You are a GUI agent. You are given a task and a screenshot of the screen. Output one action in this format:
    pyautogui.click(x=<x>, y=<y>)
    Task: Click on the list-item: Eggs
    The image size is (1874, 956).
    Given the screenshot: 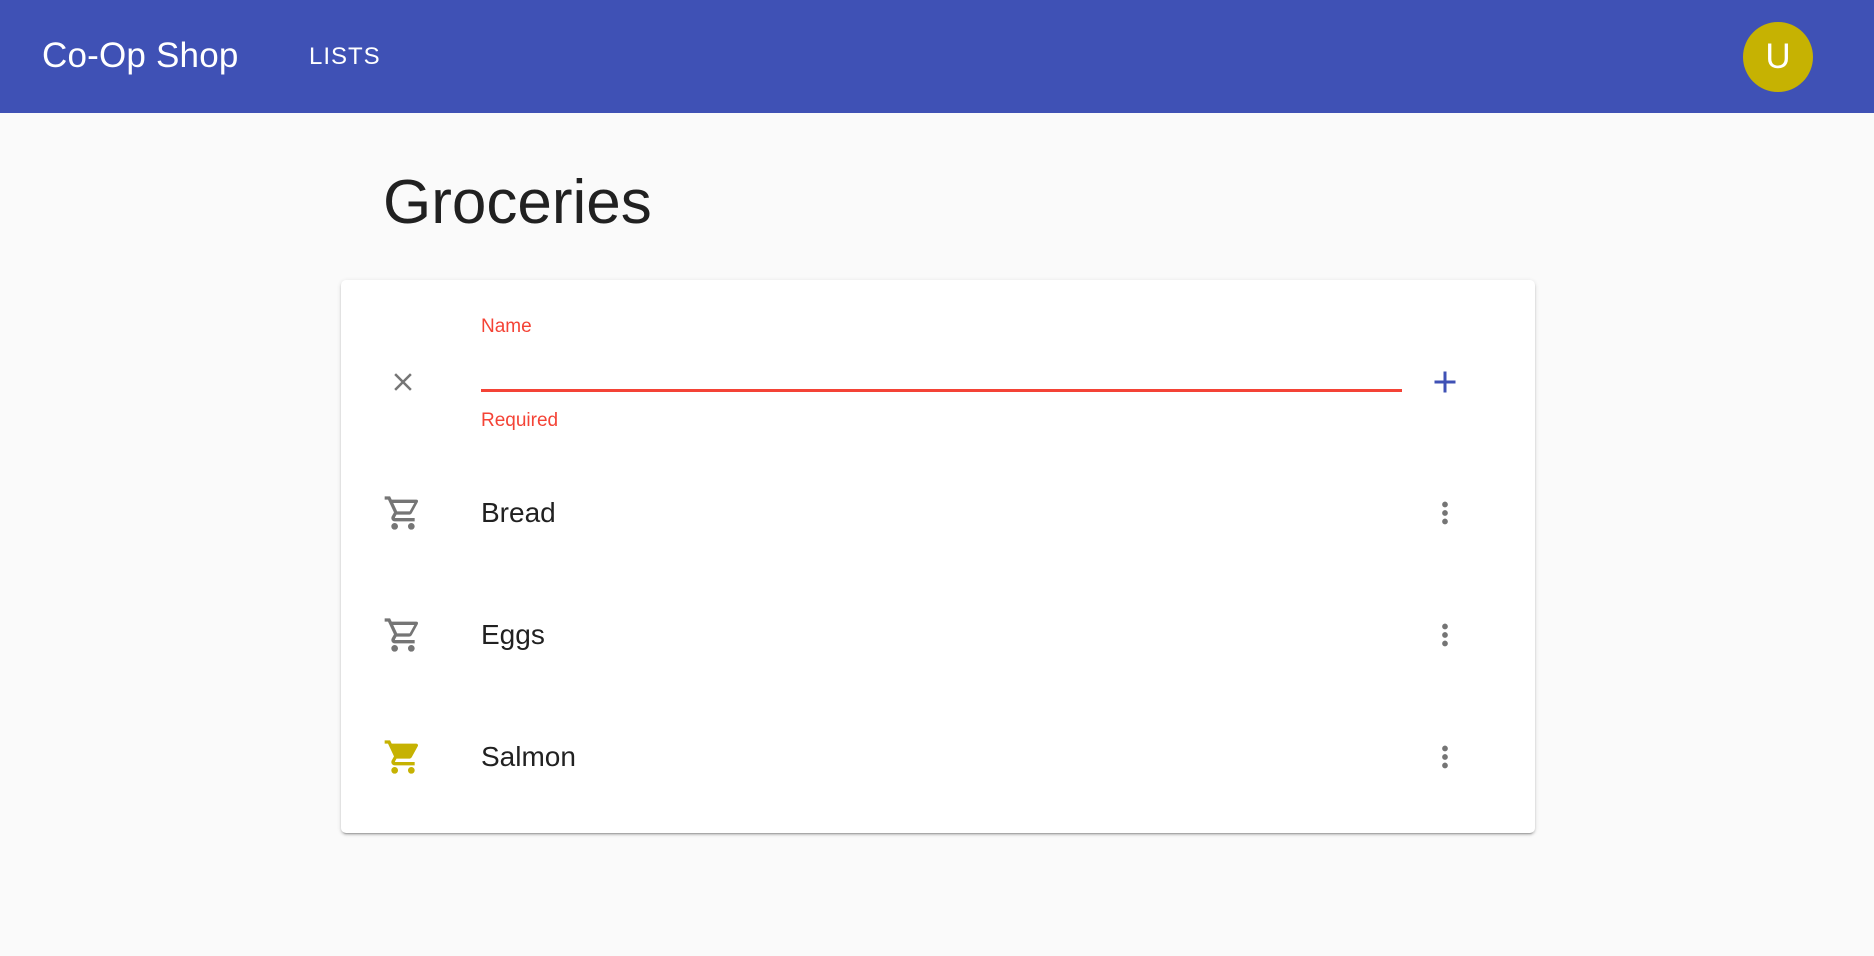 What is the action you would take?
    pyautogui.click(x=938, y=635)
    